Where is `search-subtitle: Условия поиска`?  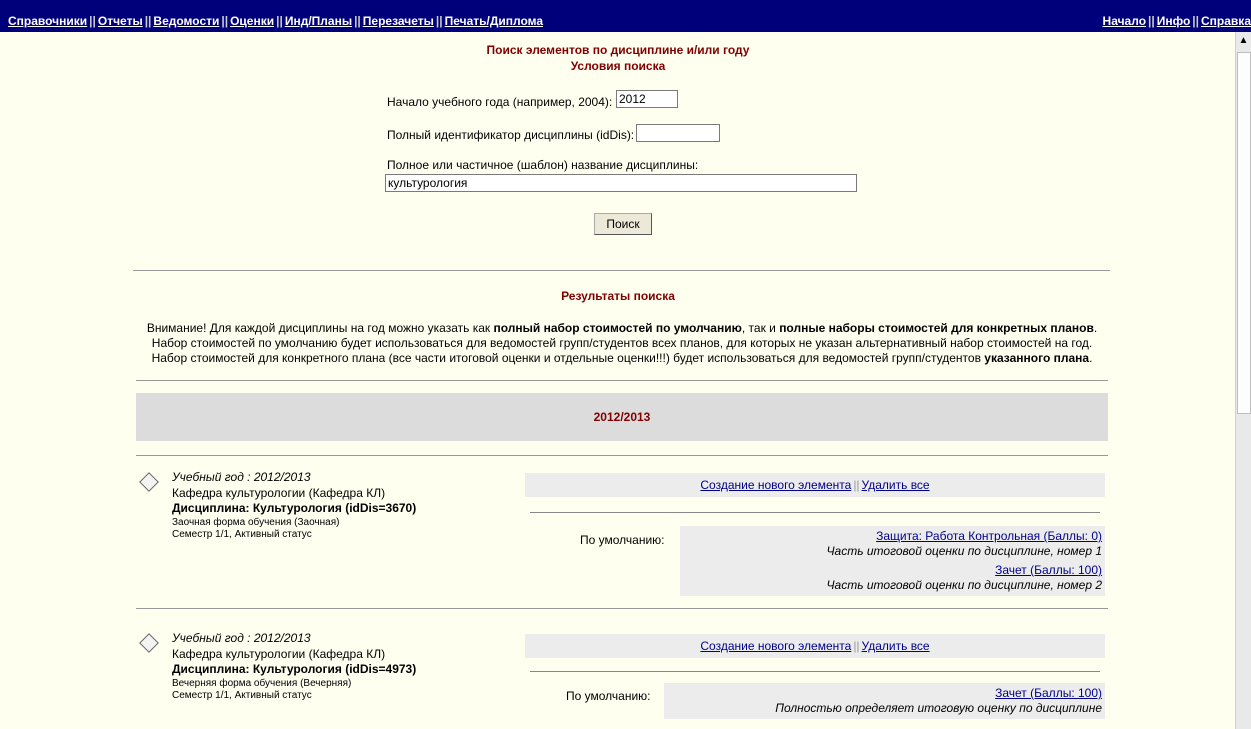 search-subtitle: Условия поиска is located at coordinates (618, 66).